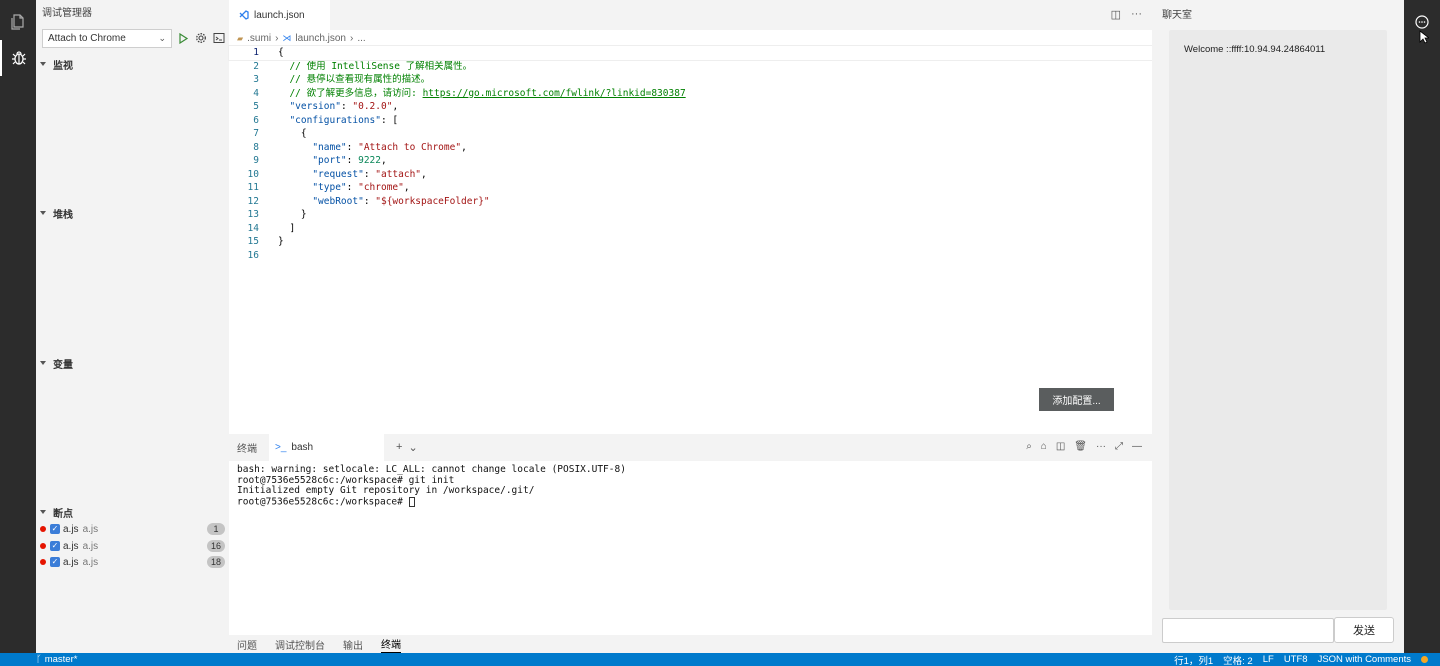 Image resolution: width=1440 pixels, height=666 pixels. Describe the element at coordinates (132, 363) in the screenshot. I see `section-variables: 变量` at that location.